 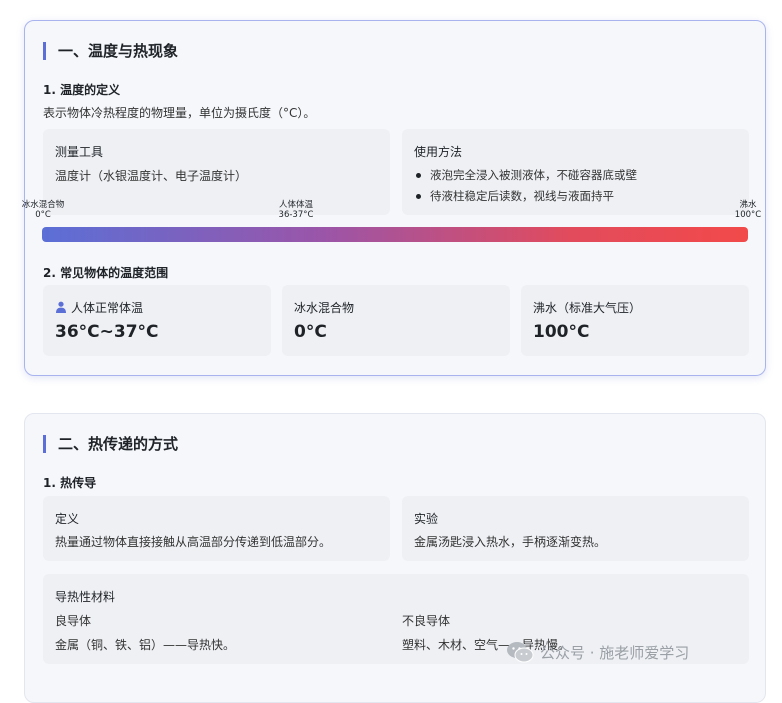 I want to click on scale-marker-ice: 冰水混合物 0°C, so click(x=43, y=210).